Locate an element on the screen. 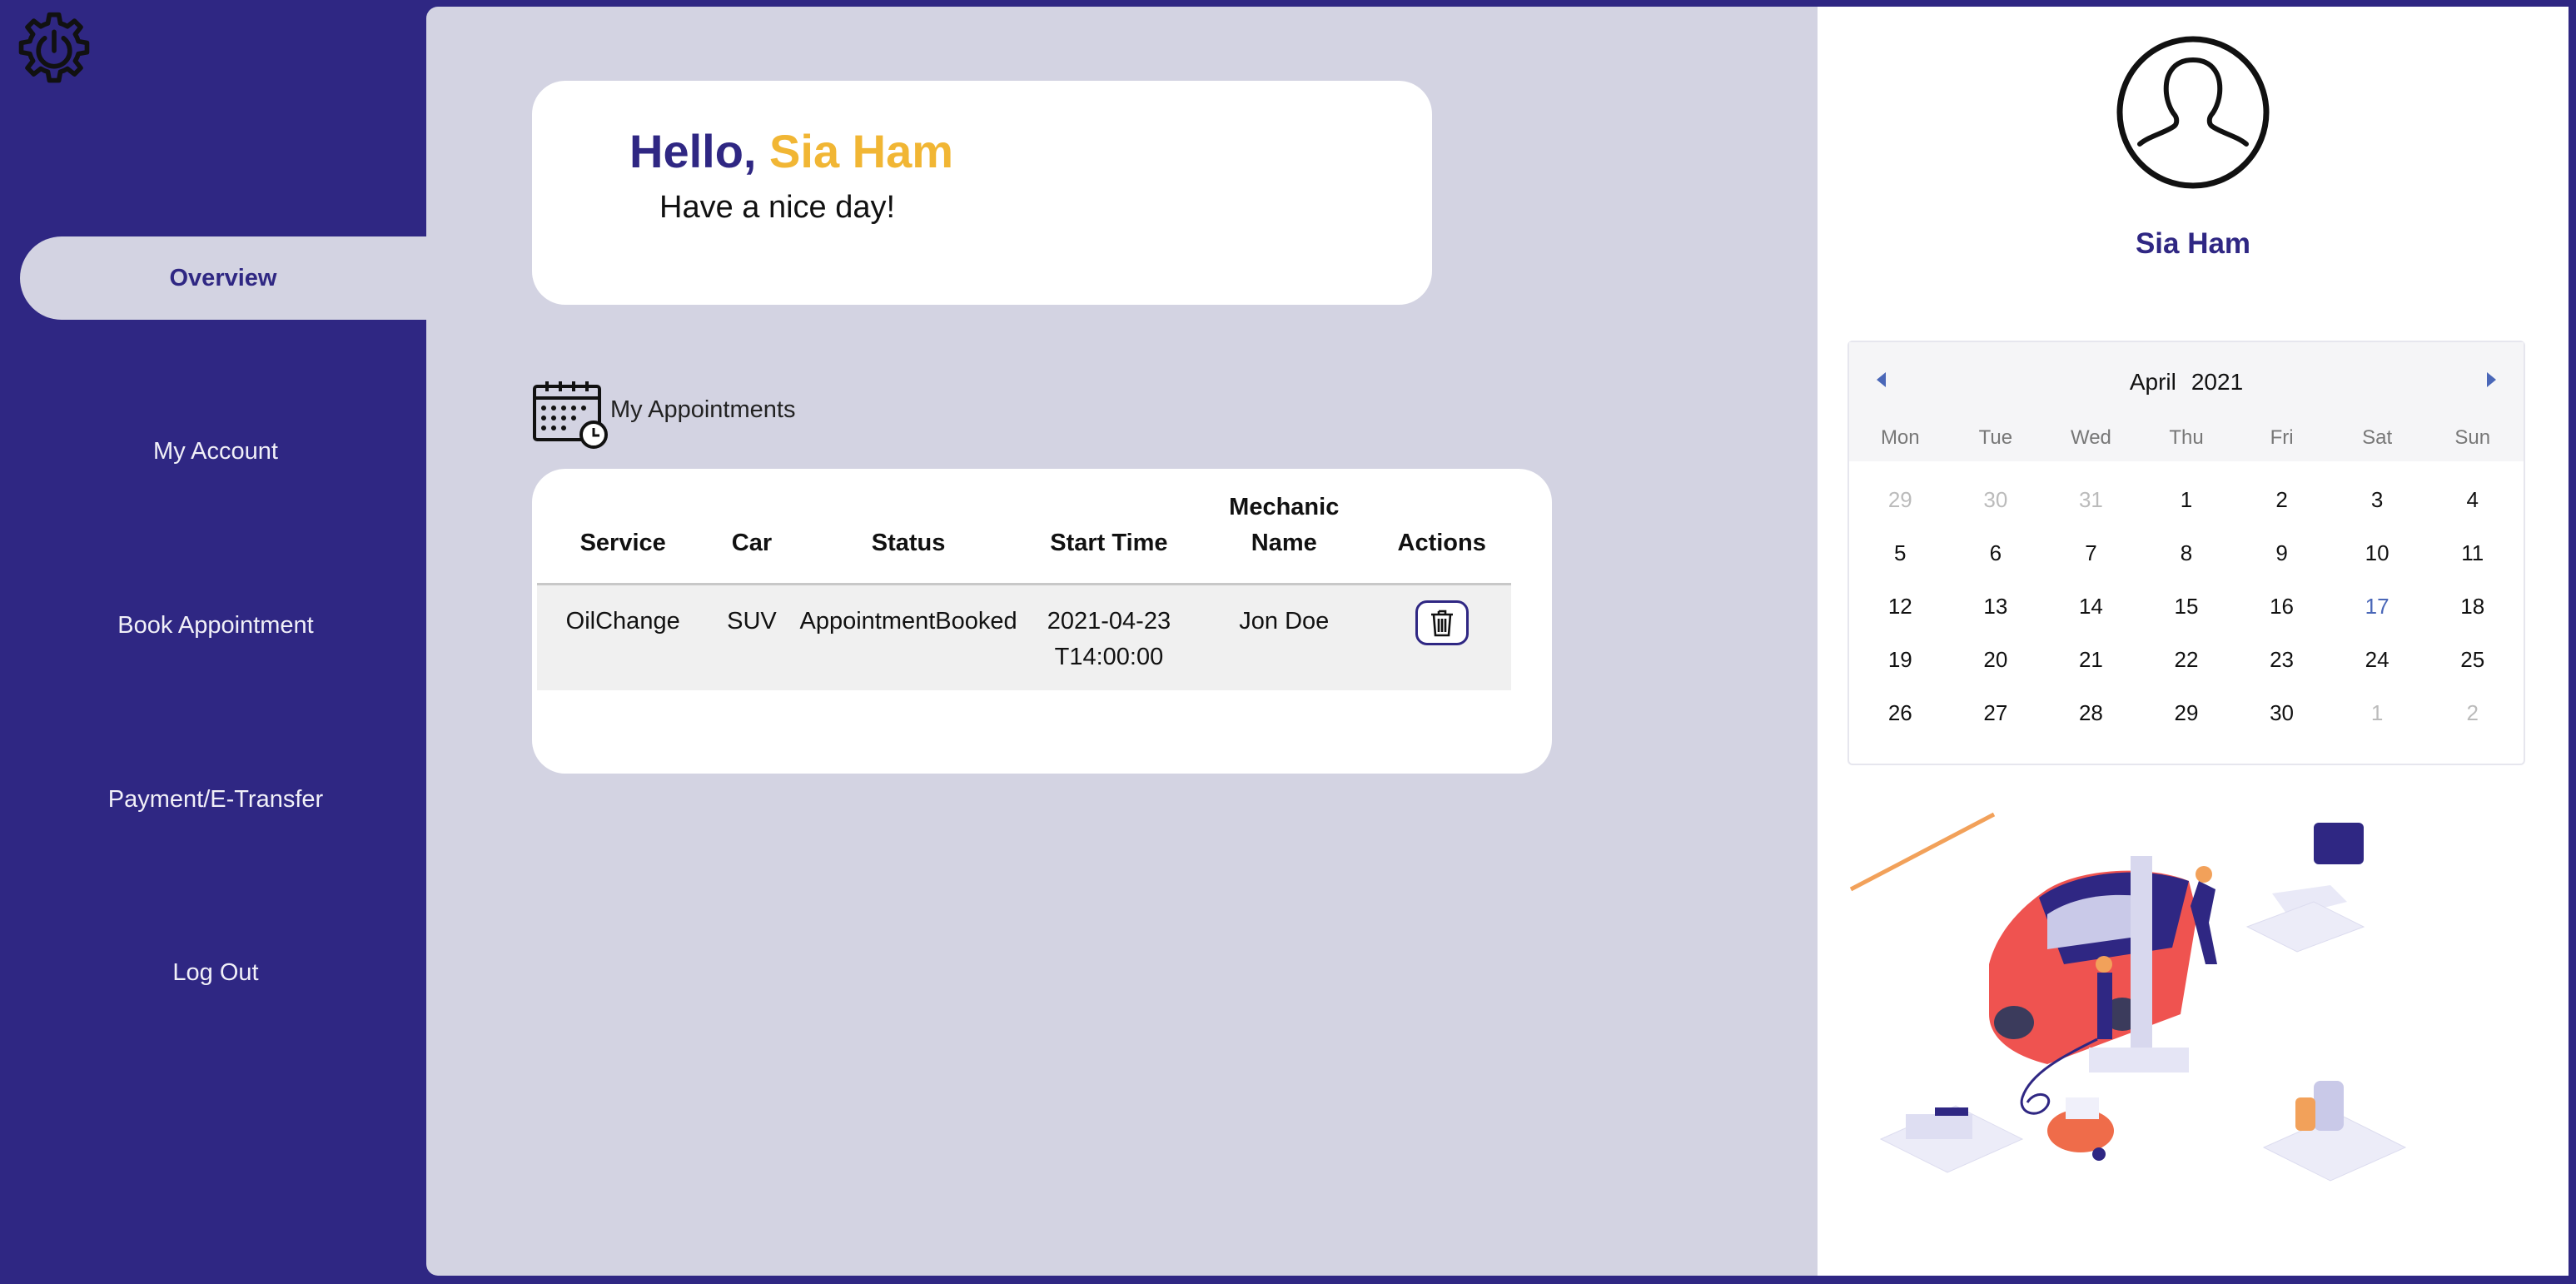 The image size is (2576, 1284). greeting-heading: Hello, Sia Ham is located at coordinates (791, 151).